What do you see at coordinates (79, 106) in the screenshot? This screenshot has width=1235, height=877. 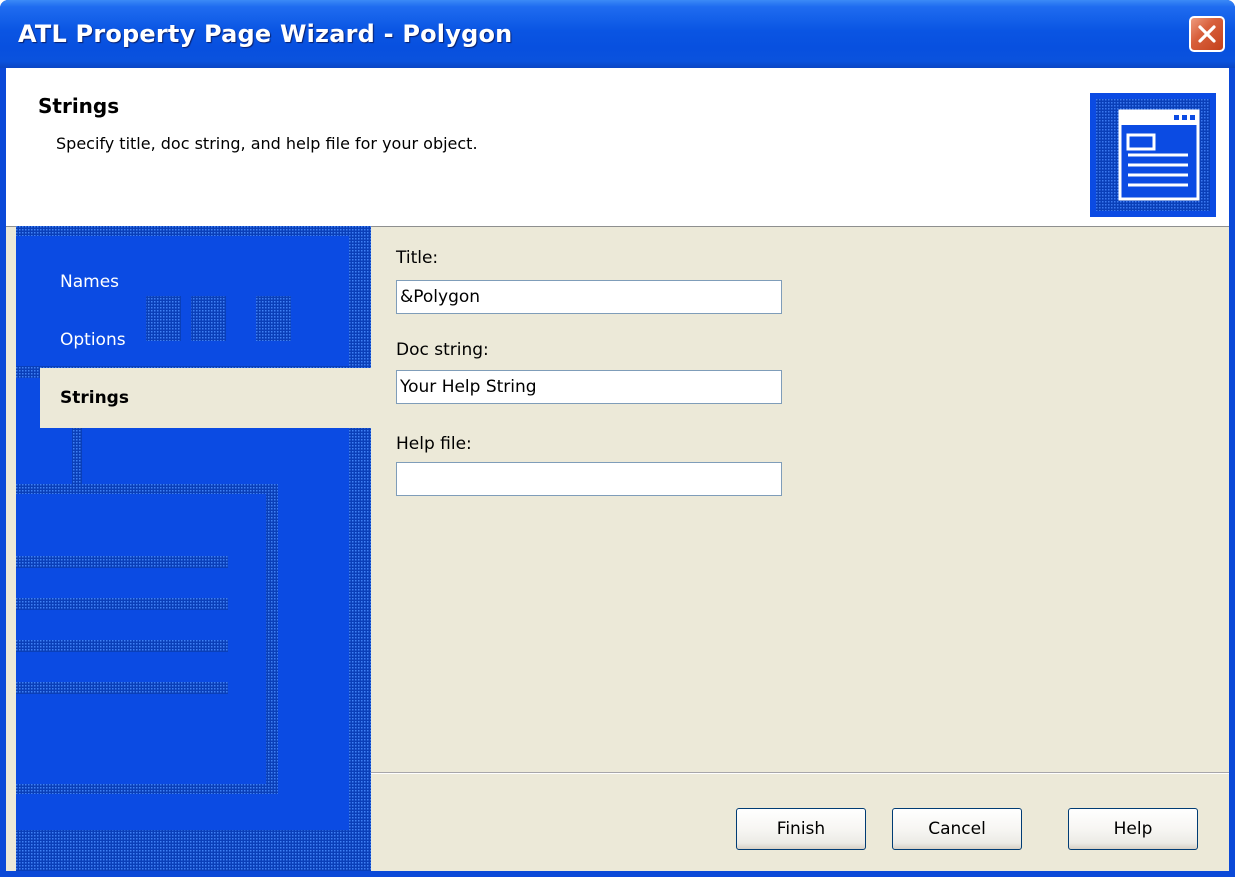 I see `page-title: Strings` at bounding box center [79, 106].